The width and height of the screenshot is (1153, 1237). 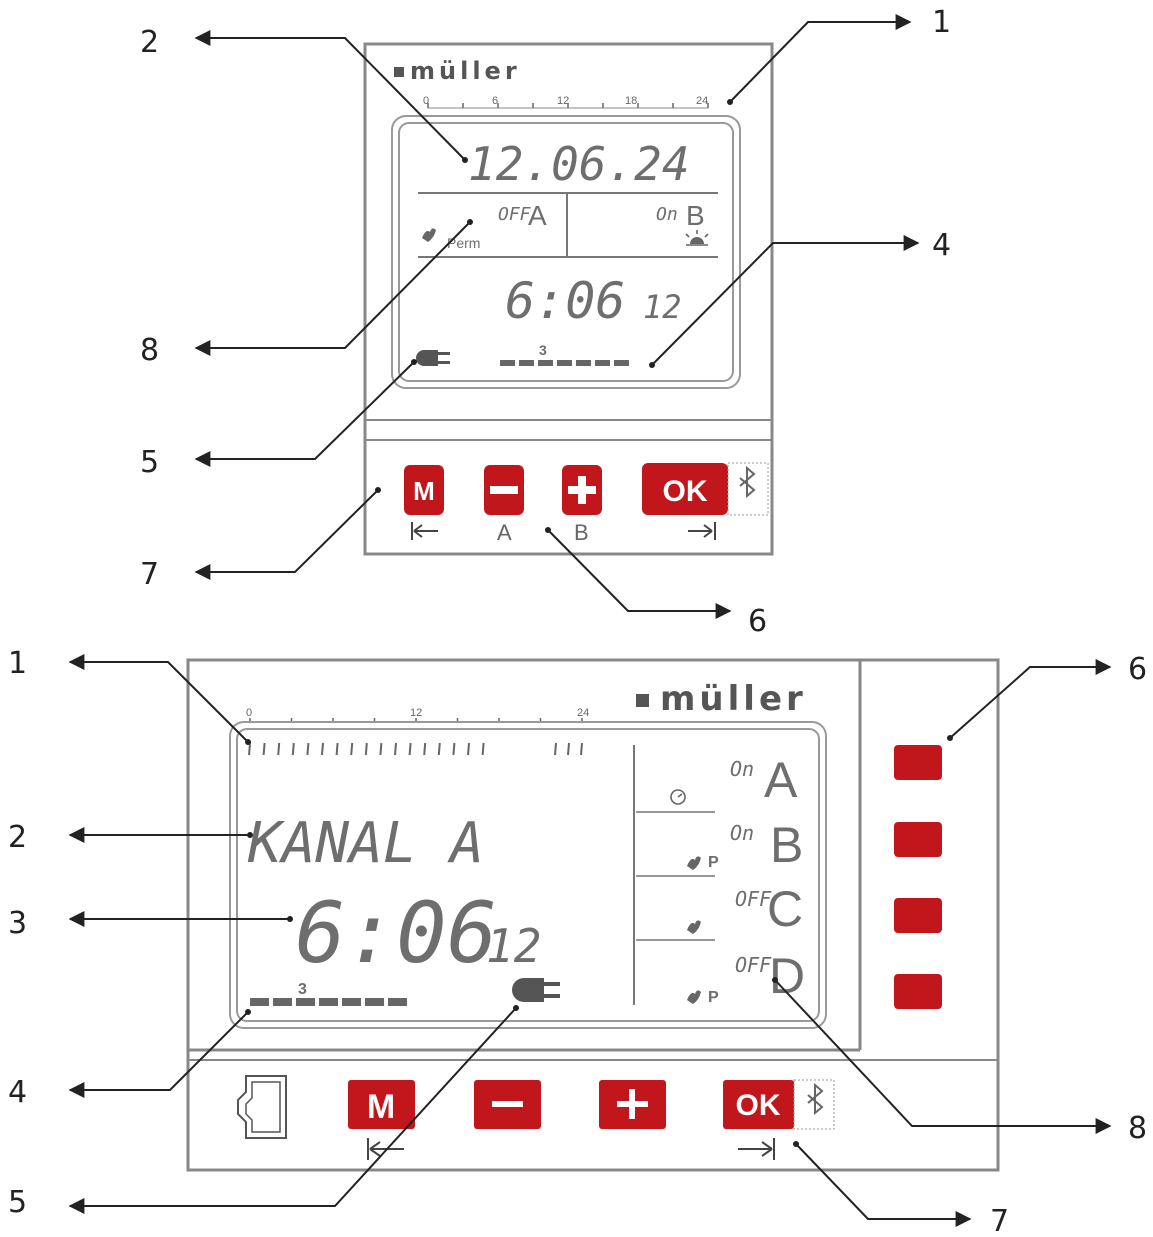 I want to click on channel-b-letter: B, so click(x=695, y=215).